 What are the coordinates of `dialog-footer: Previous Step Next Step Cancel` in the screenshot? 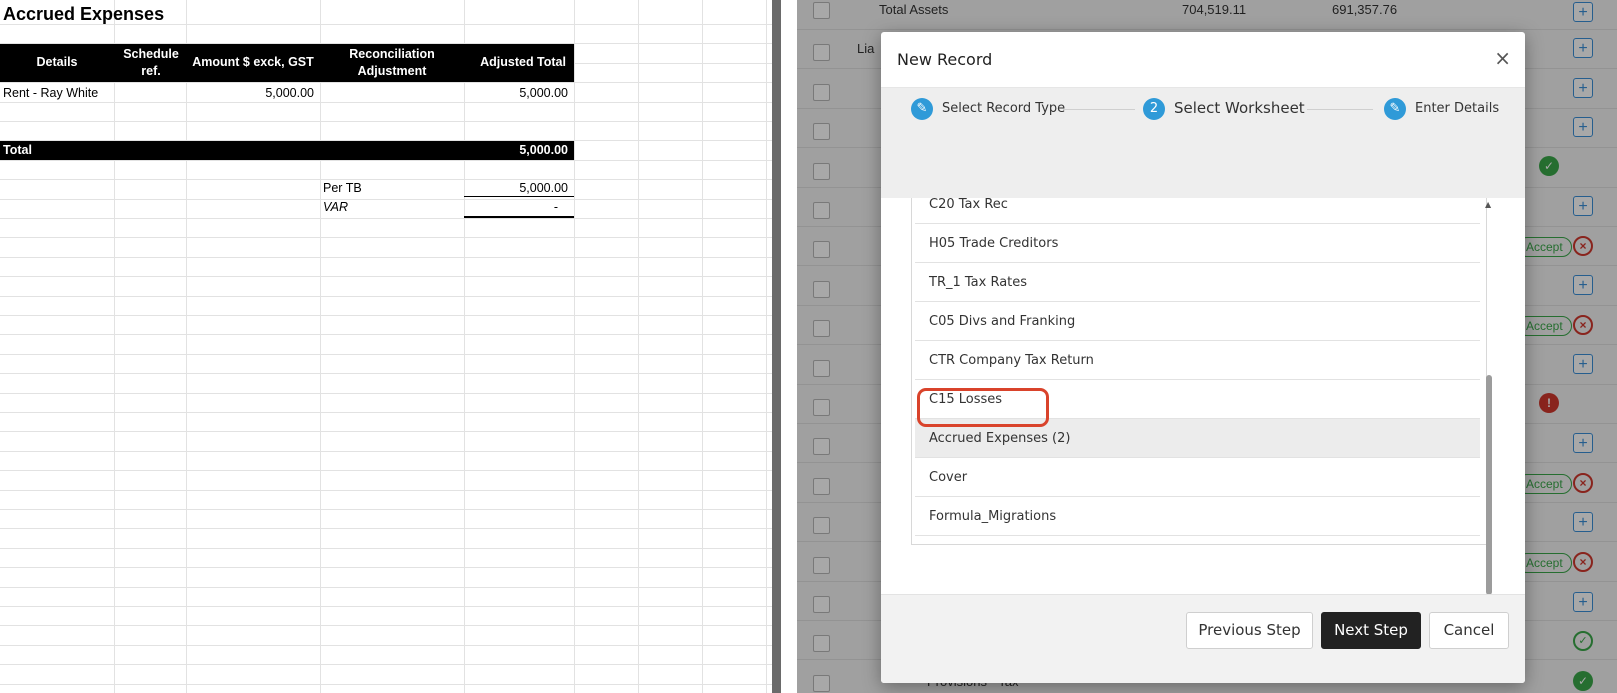 It's located at (1203, 638).